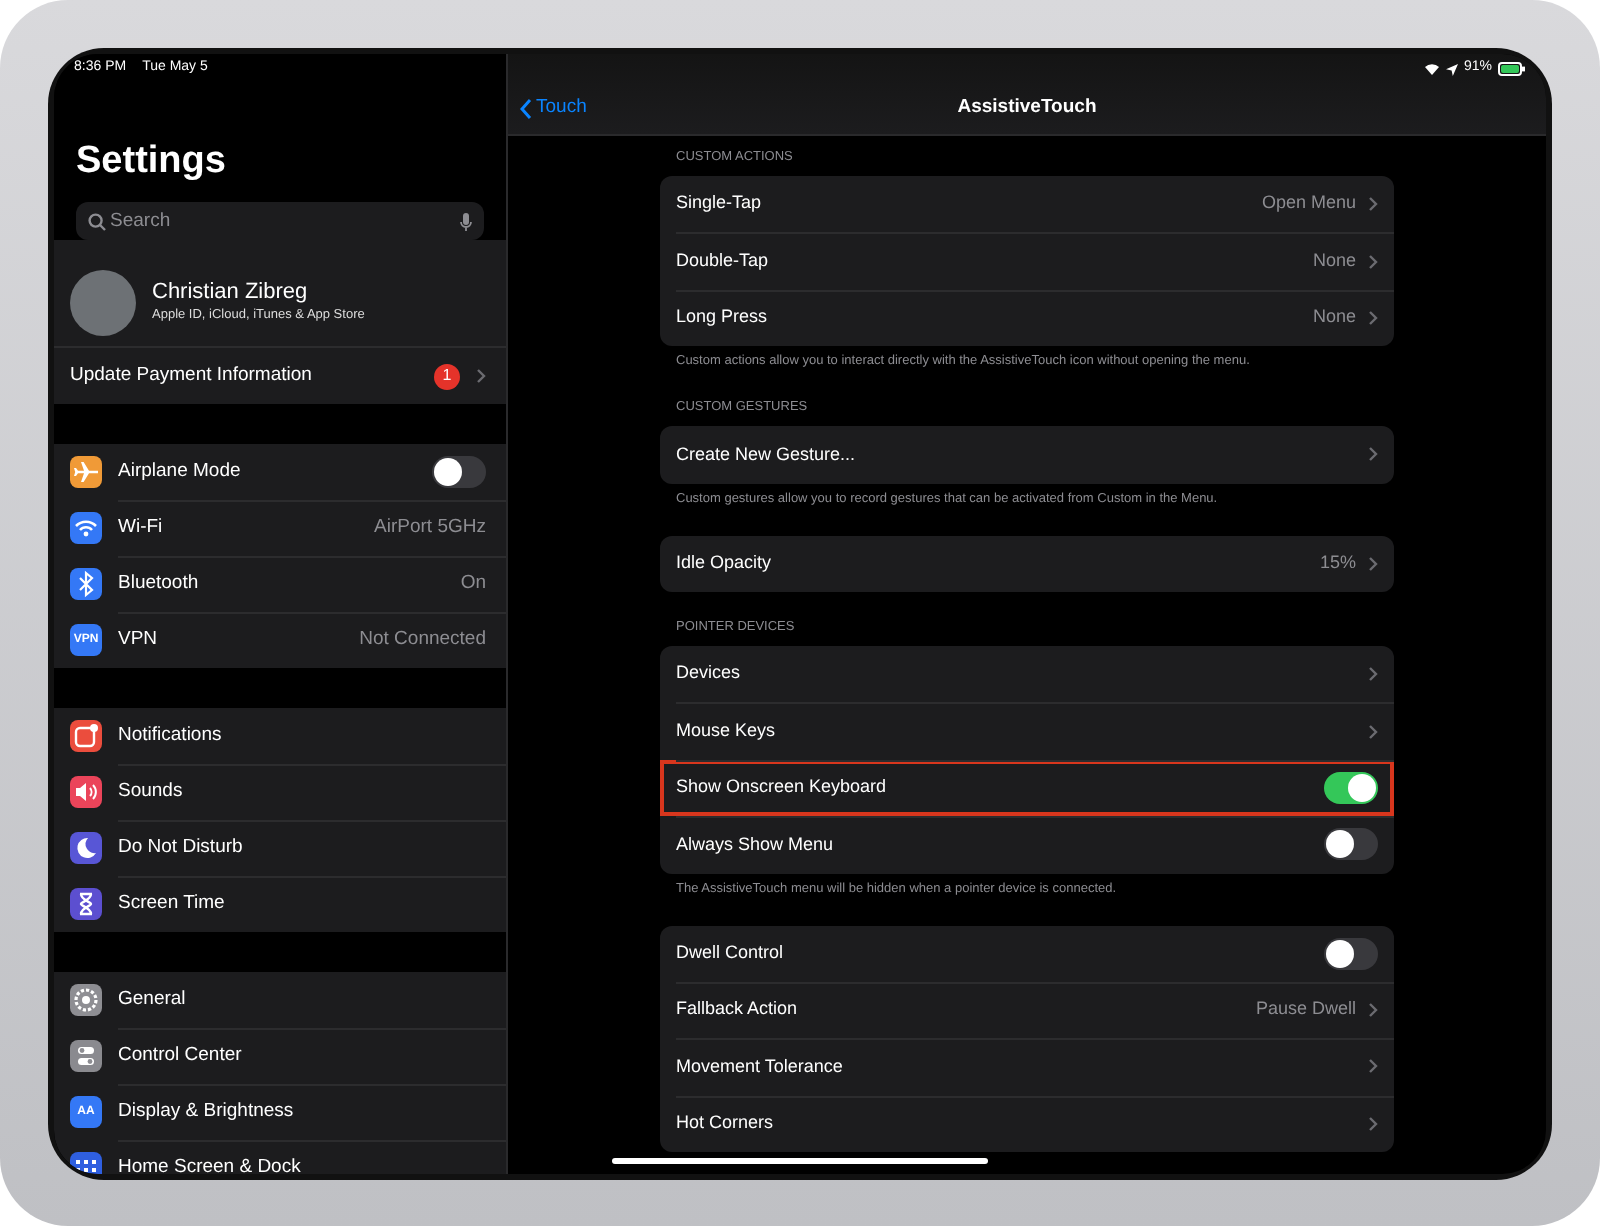  What do you see at coordinates (430, 527) in the screenshot?
I see `value-text: AirPort 5GHz` at bounding box center [430, 527].